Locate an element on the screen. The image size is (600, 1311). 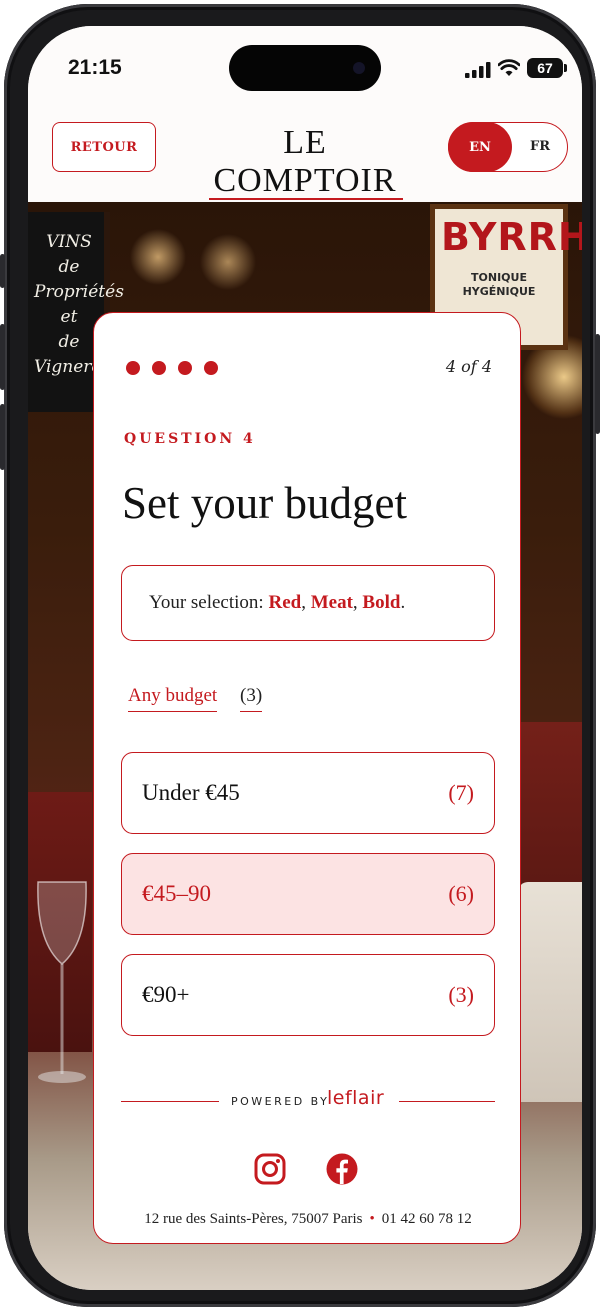
chalk-line: VINS is located at coordinates (69, 242).